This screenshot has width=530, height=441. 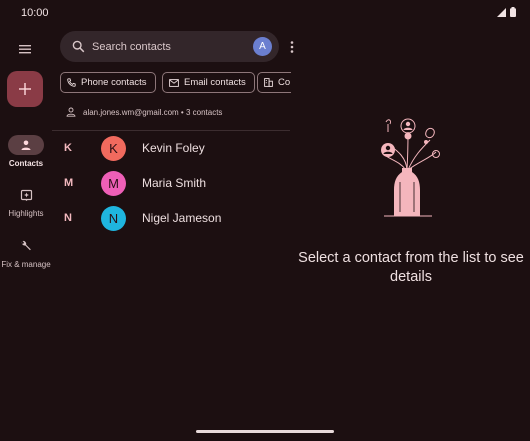 I want to click on nav-item-contacts-indicator, so click(x=26, y=145).